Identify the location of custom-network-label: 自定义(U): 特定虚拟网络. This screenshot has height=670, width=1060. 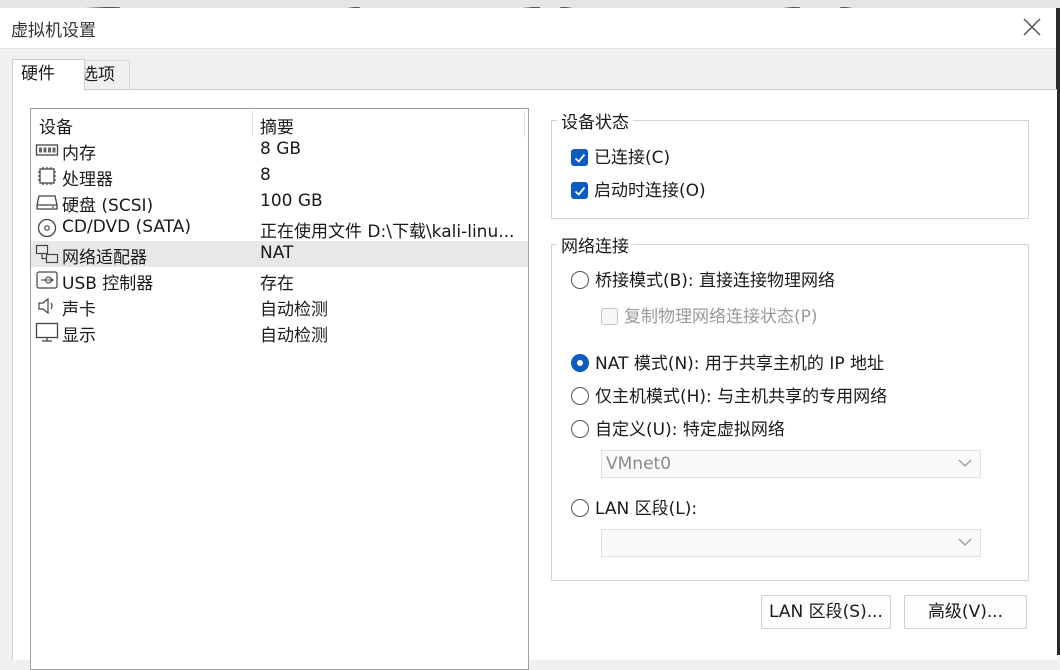
(690, 430).